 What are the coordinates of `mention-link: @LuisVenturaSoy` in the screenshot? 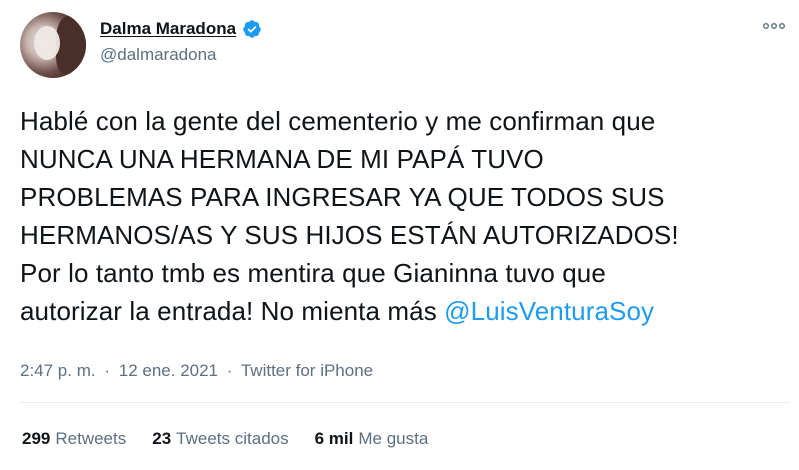 It's located at (549, 311).